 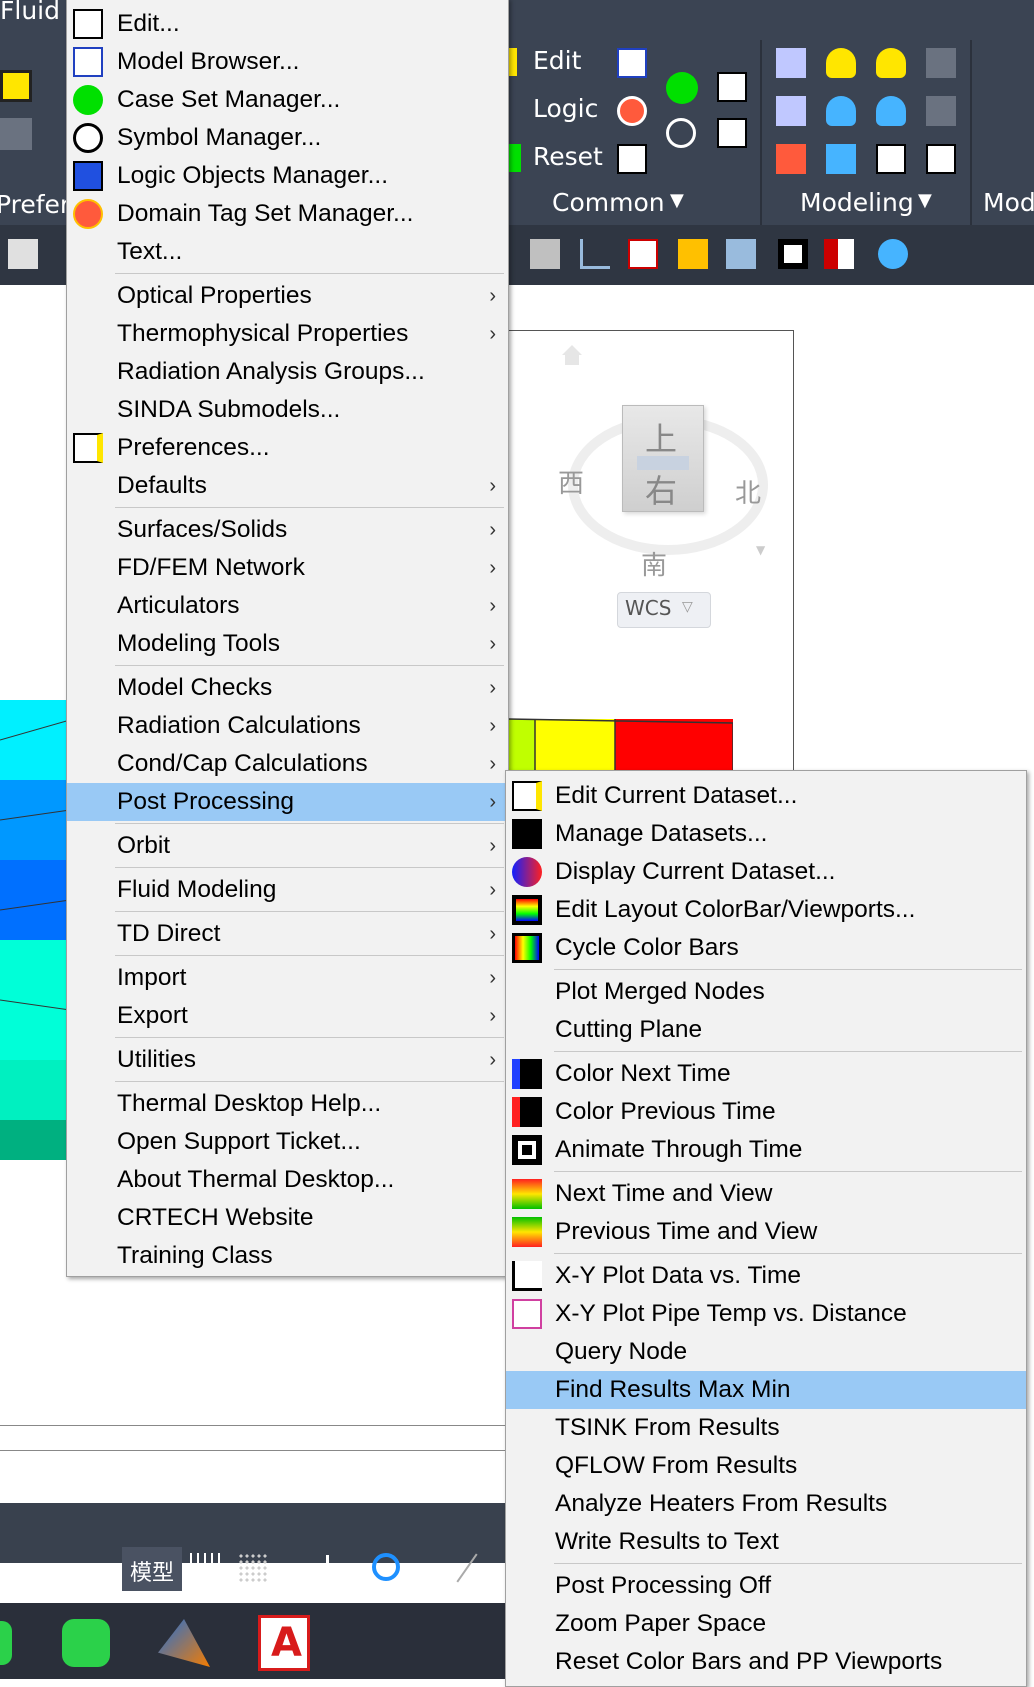 What do you see at coordinates (565, 108) in the screenshot?
I see `ribbon-logic-button: Logic` at bounding box center [565, 108].